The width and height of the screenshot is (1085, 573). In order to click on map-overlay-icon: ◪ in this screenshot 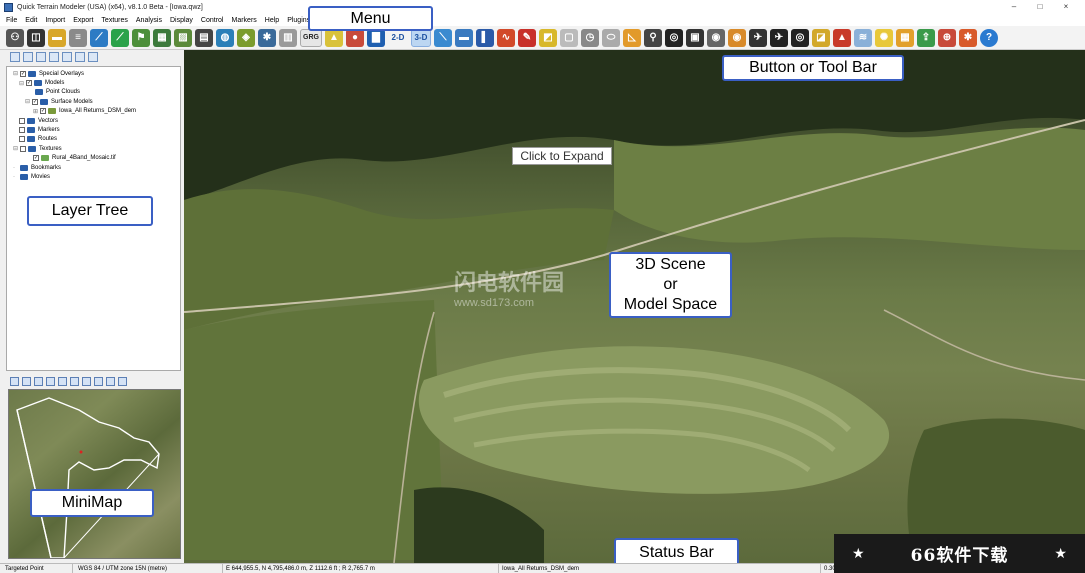, I will do `click(821, 37)`.